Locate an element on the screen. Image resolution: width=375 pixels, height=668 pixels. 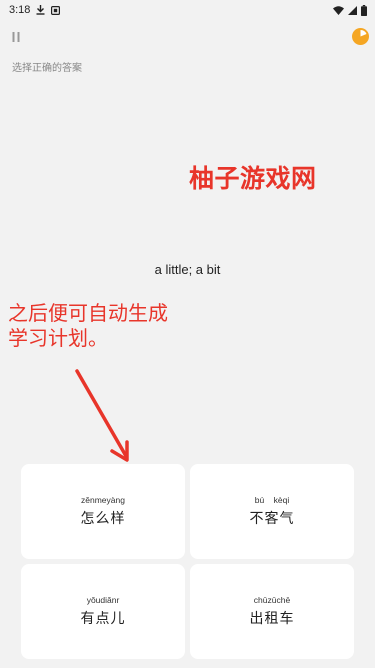
option-pinyin: yǒudiǎnr is located at coordinates (103, 600).